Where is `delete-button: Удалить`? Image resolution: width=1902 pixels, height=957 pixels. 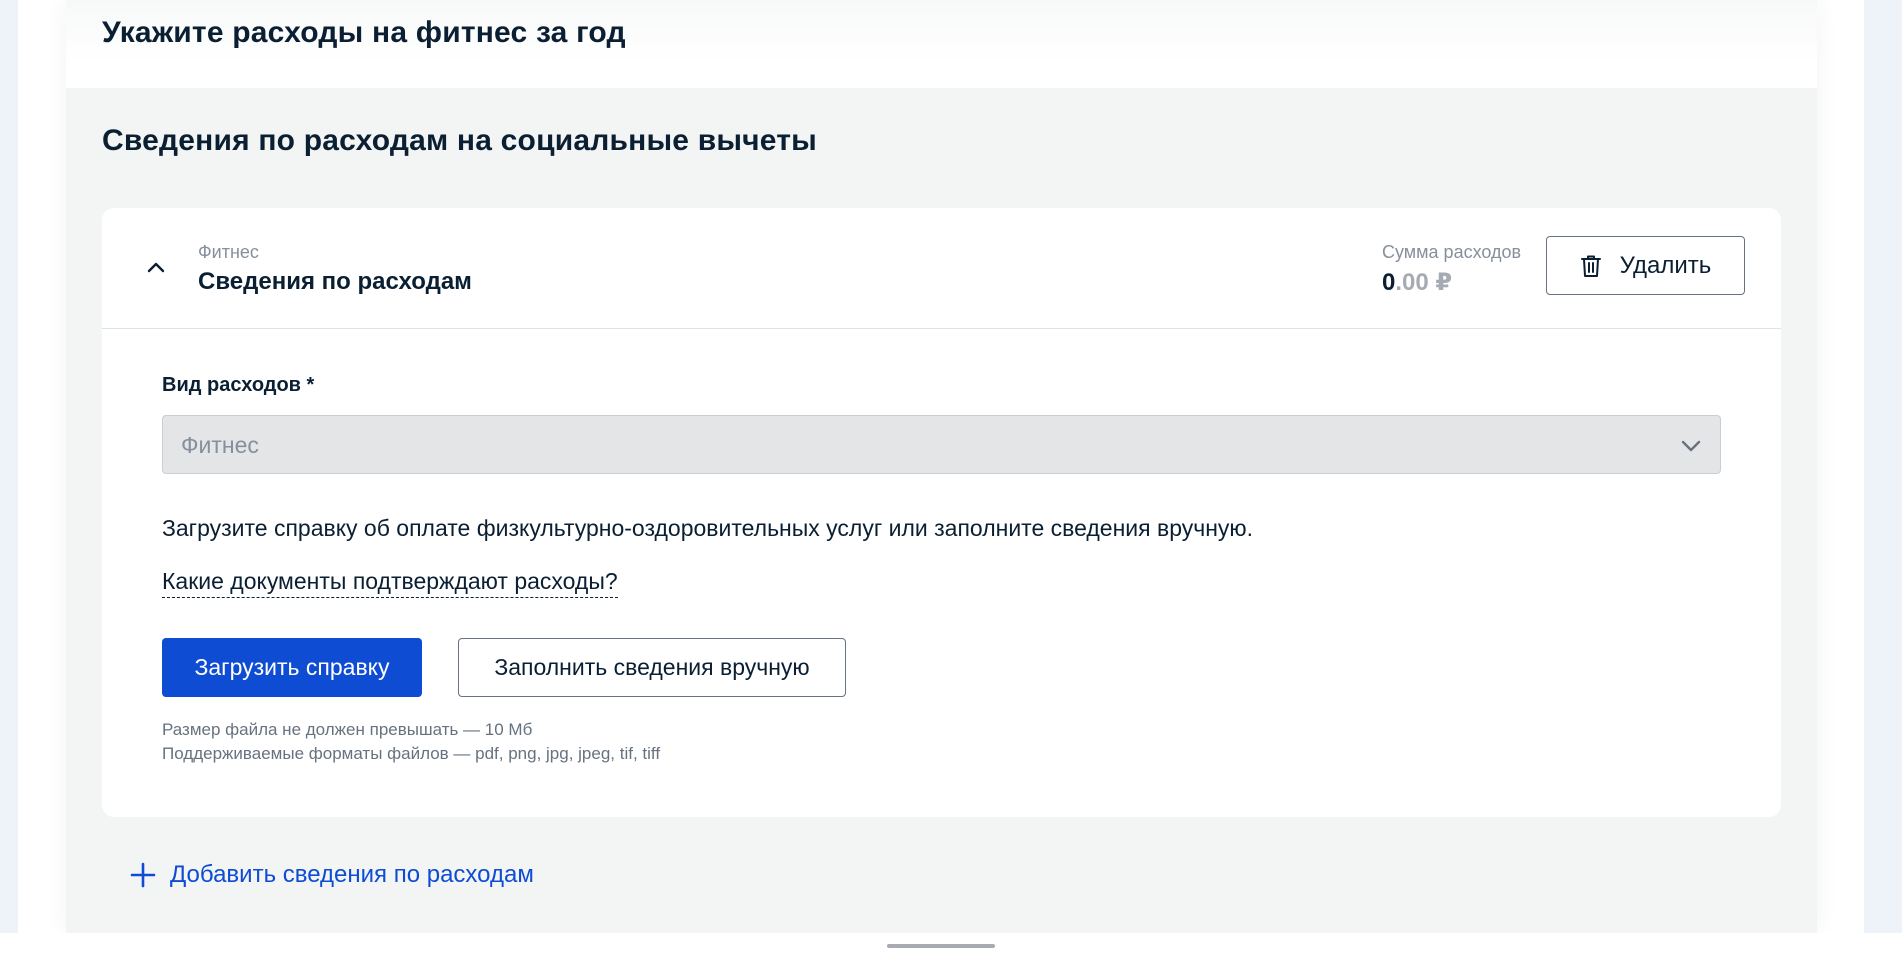 delete-button: Удалить is located at coordinates (1645, 265).